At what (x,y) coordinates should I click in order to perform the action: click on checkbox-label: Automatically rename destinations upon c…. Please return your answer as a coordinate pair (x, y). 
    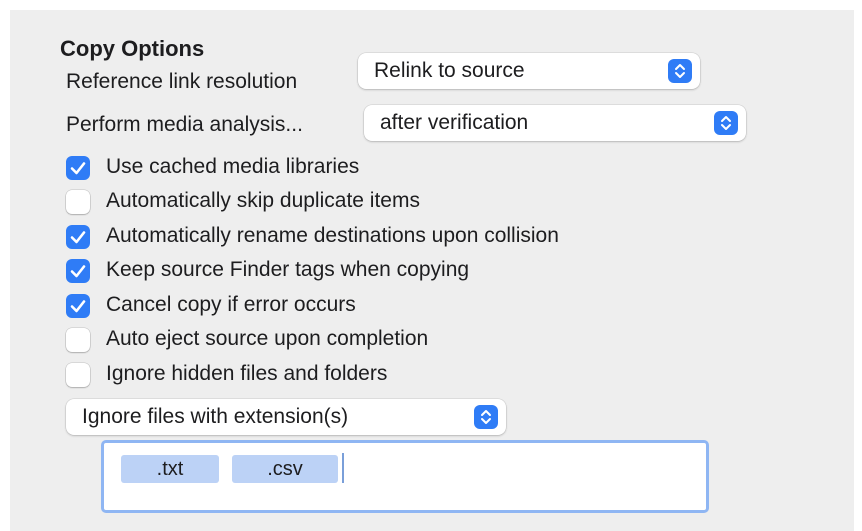
    Looking at the image, I should click on (332, 235).